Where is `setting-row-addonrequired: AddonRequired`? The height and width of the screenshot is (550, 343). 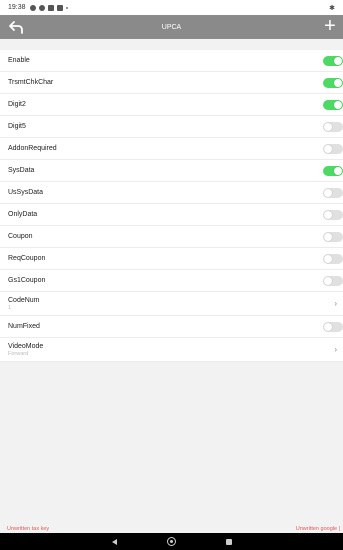 setting-row-addonrequired: AddonRequired is located at coordinates (171, 149).